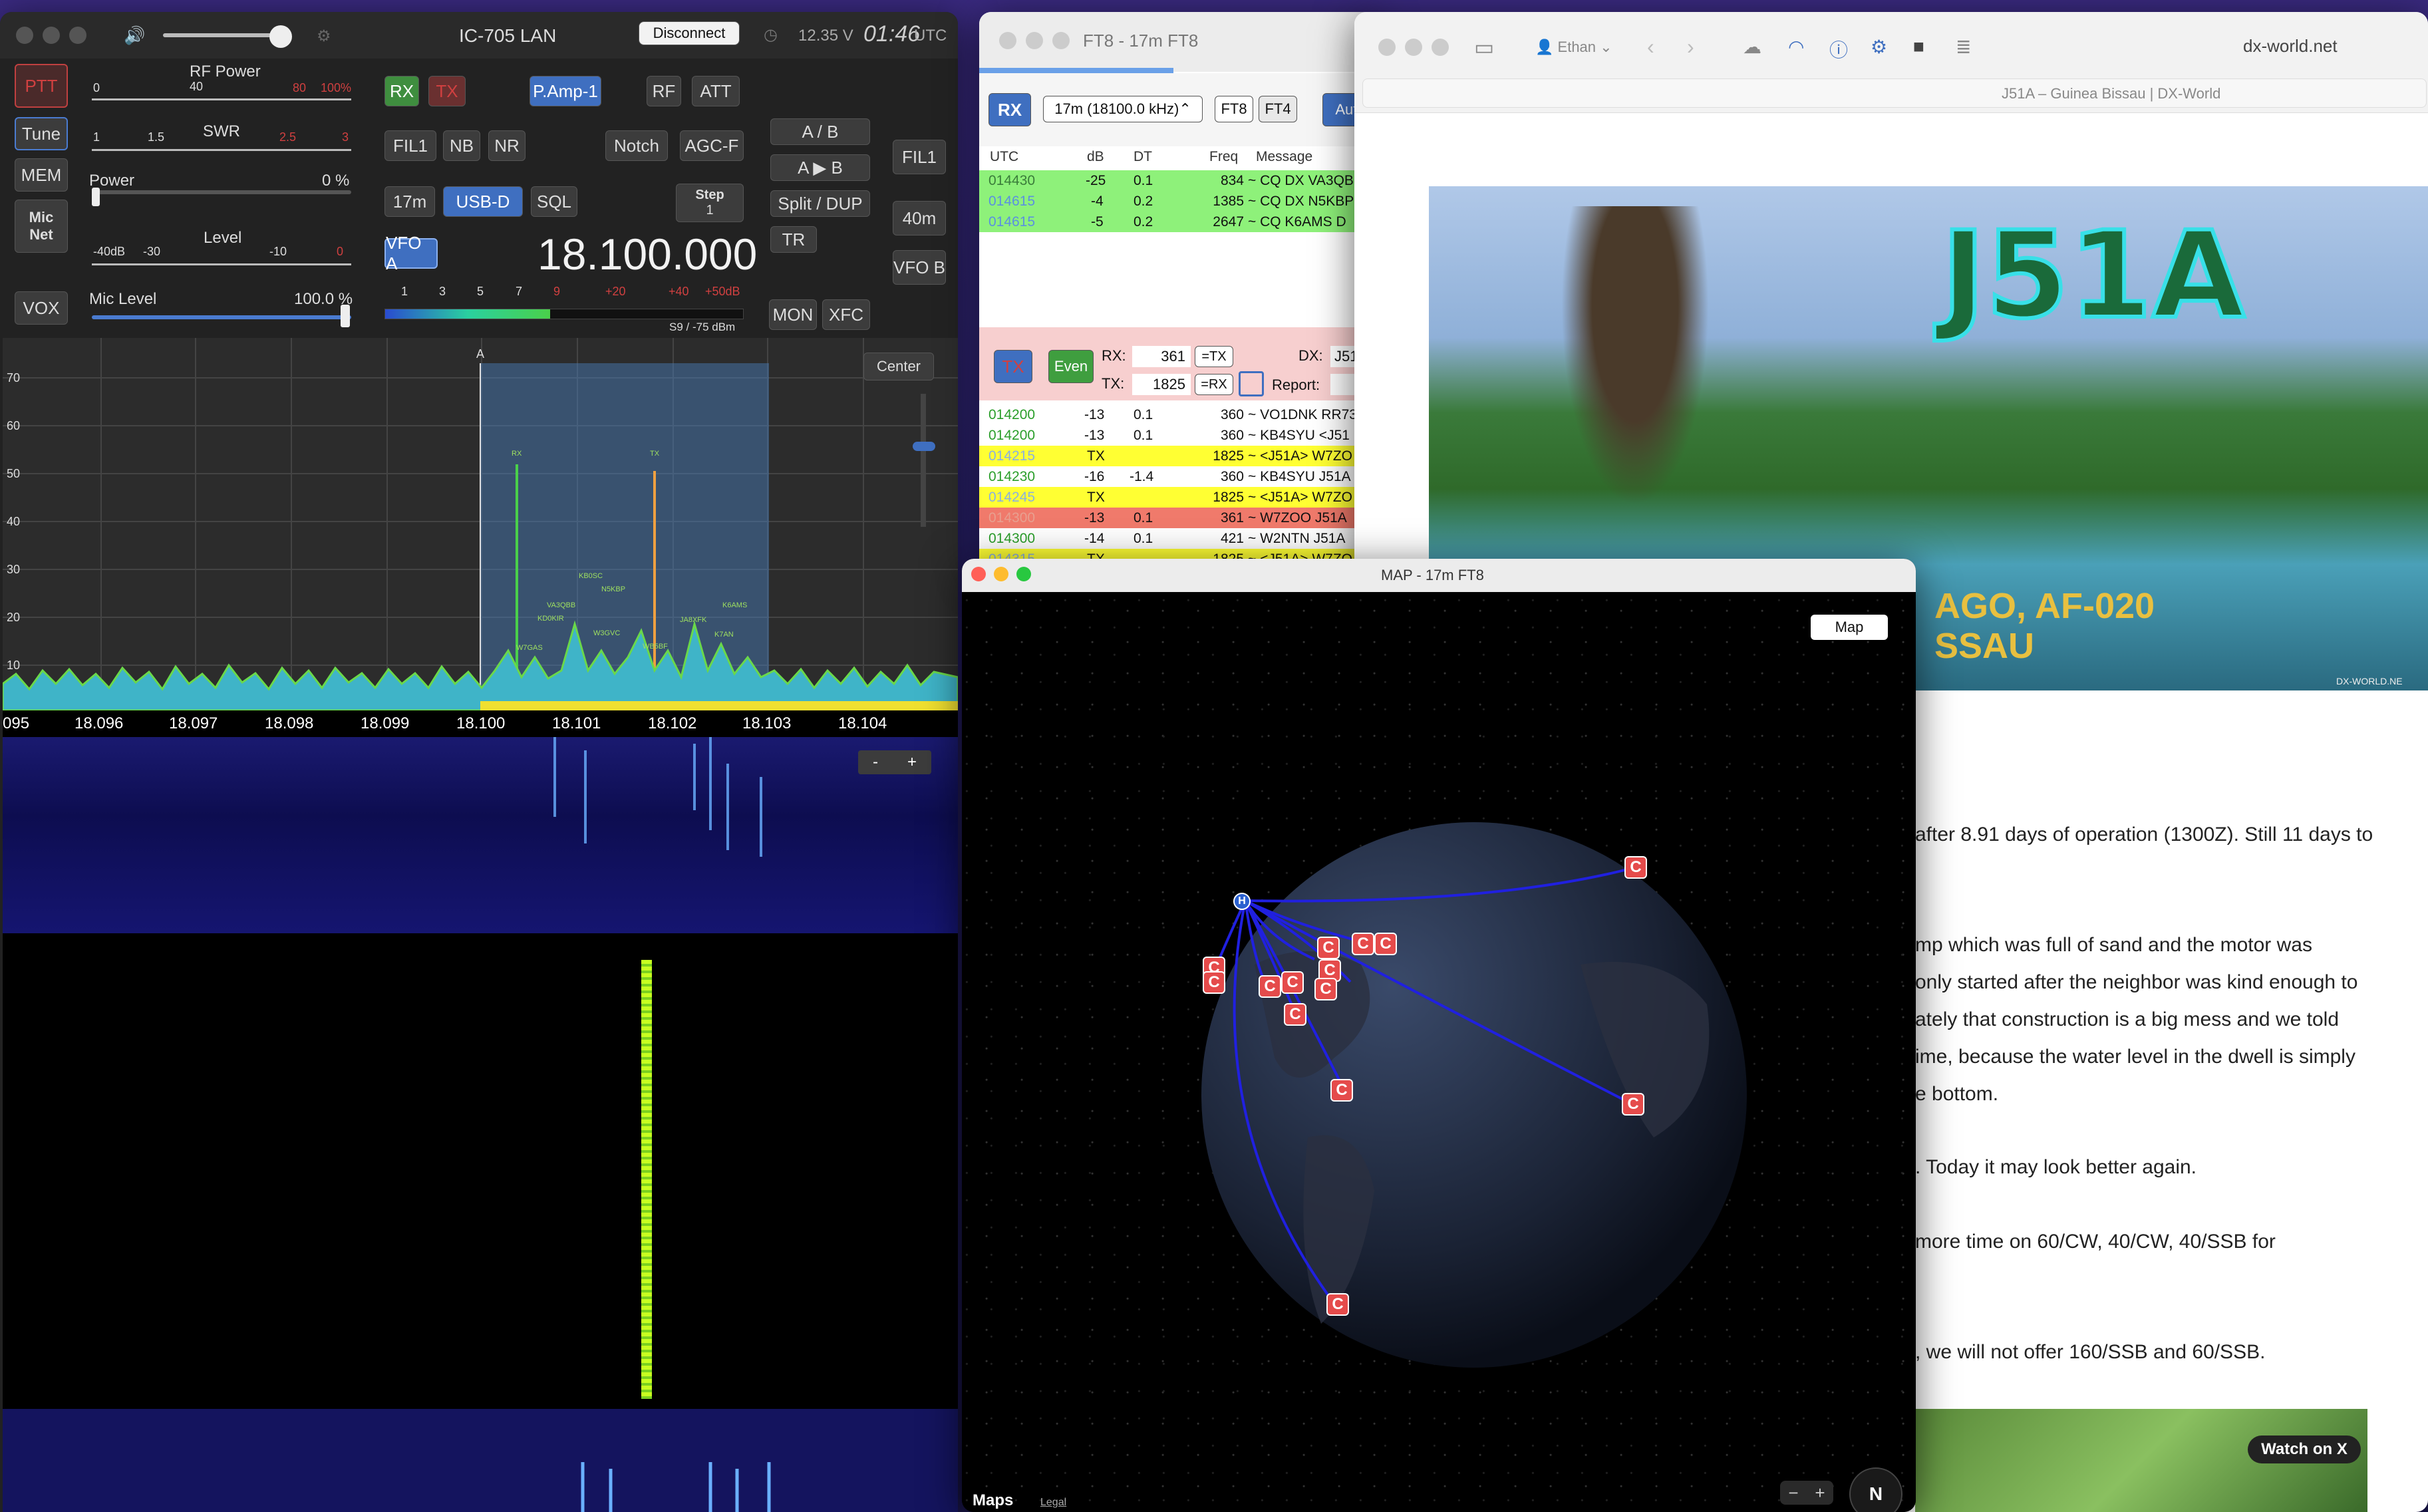 This screenshot has width=2428, height=1512. I want to click on mode-button: USB-D, so click(483, 201).